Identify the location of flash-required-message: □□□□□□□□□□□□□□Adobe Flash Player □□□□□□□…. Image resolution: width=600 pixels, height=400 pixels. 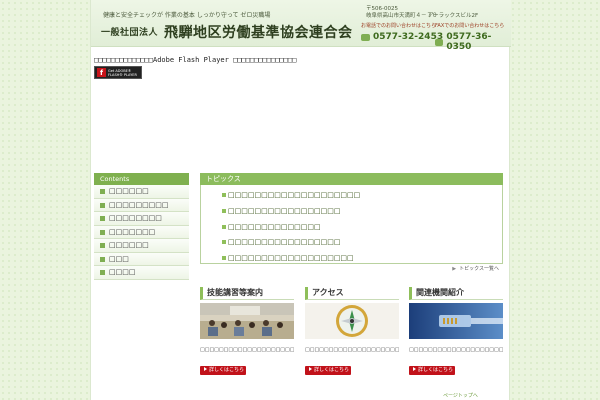
(195, 60).